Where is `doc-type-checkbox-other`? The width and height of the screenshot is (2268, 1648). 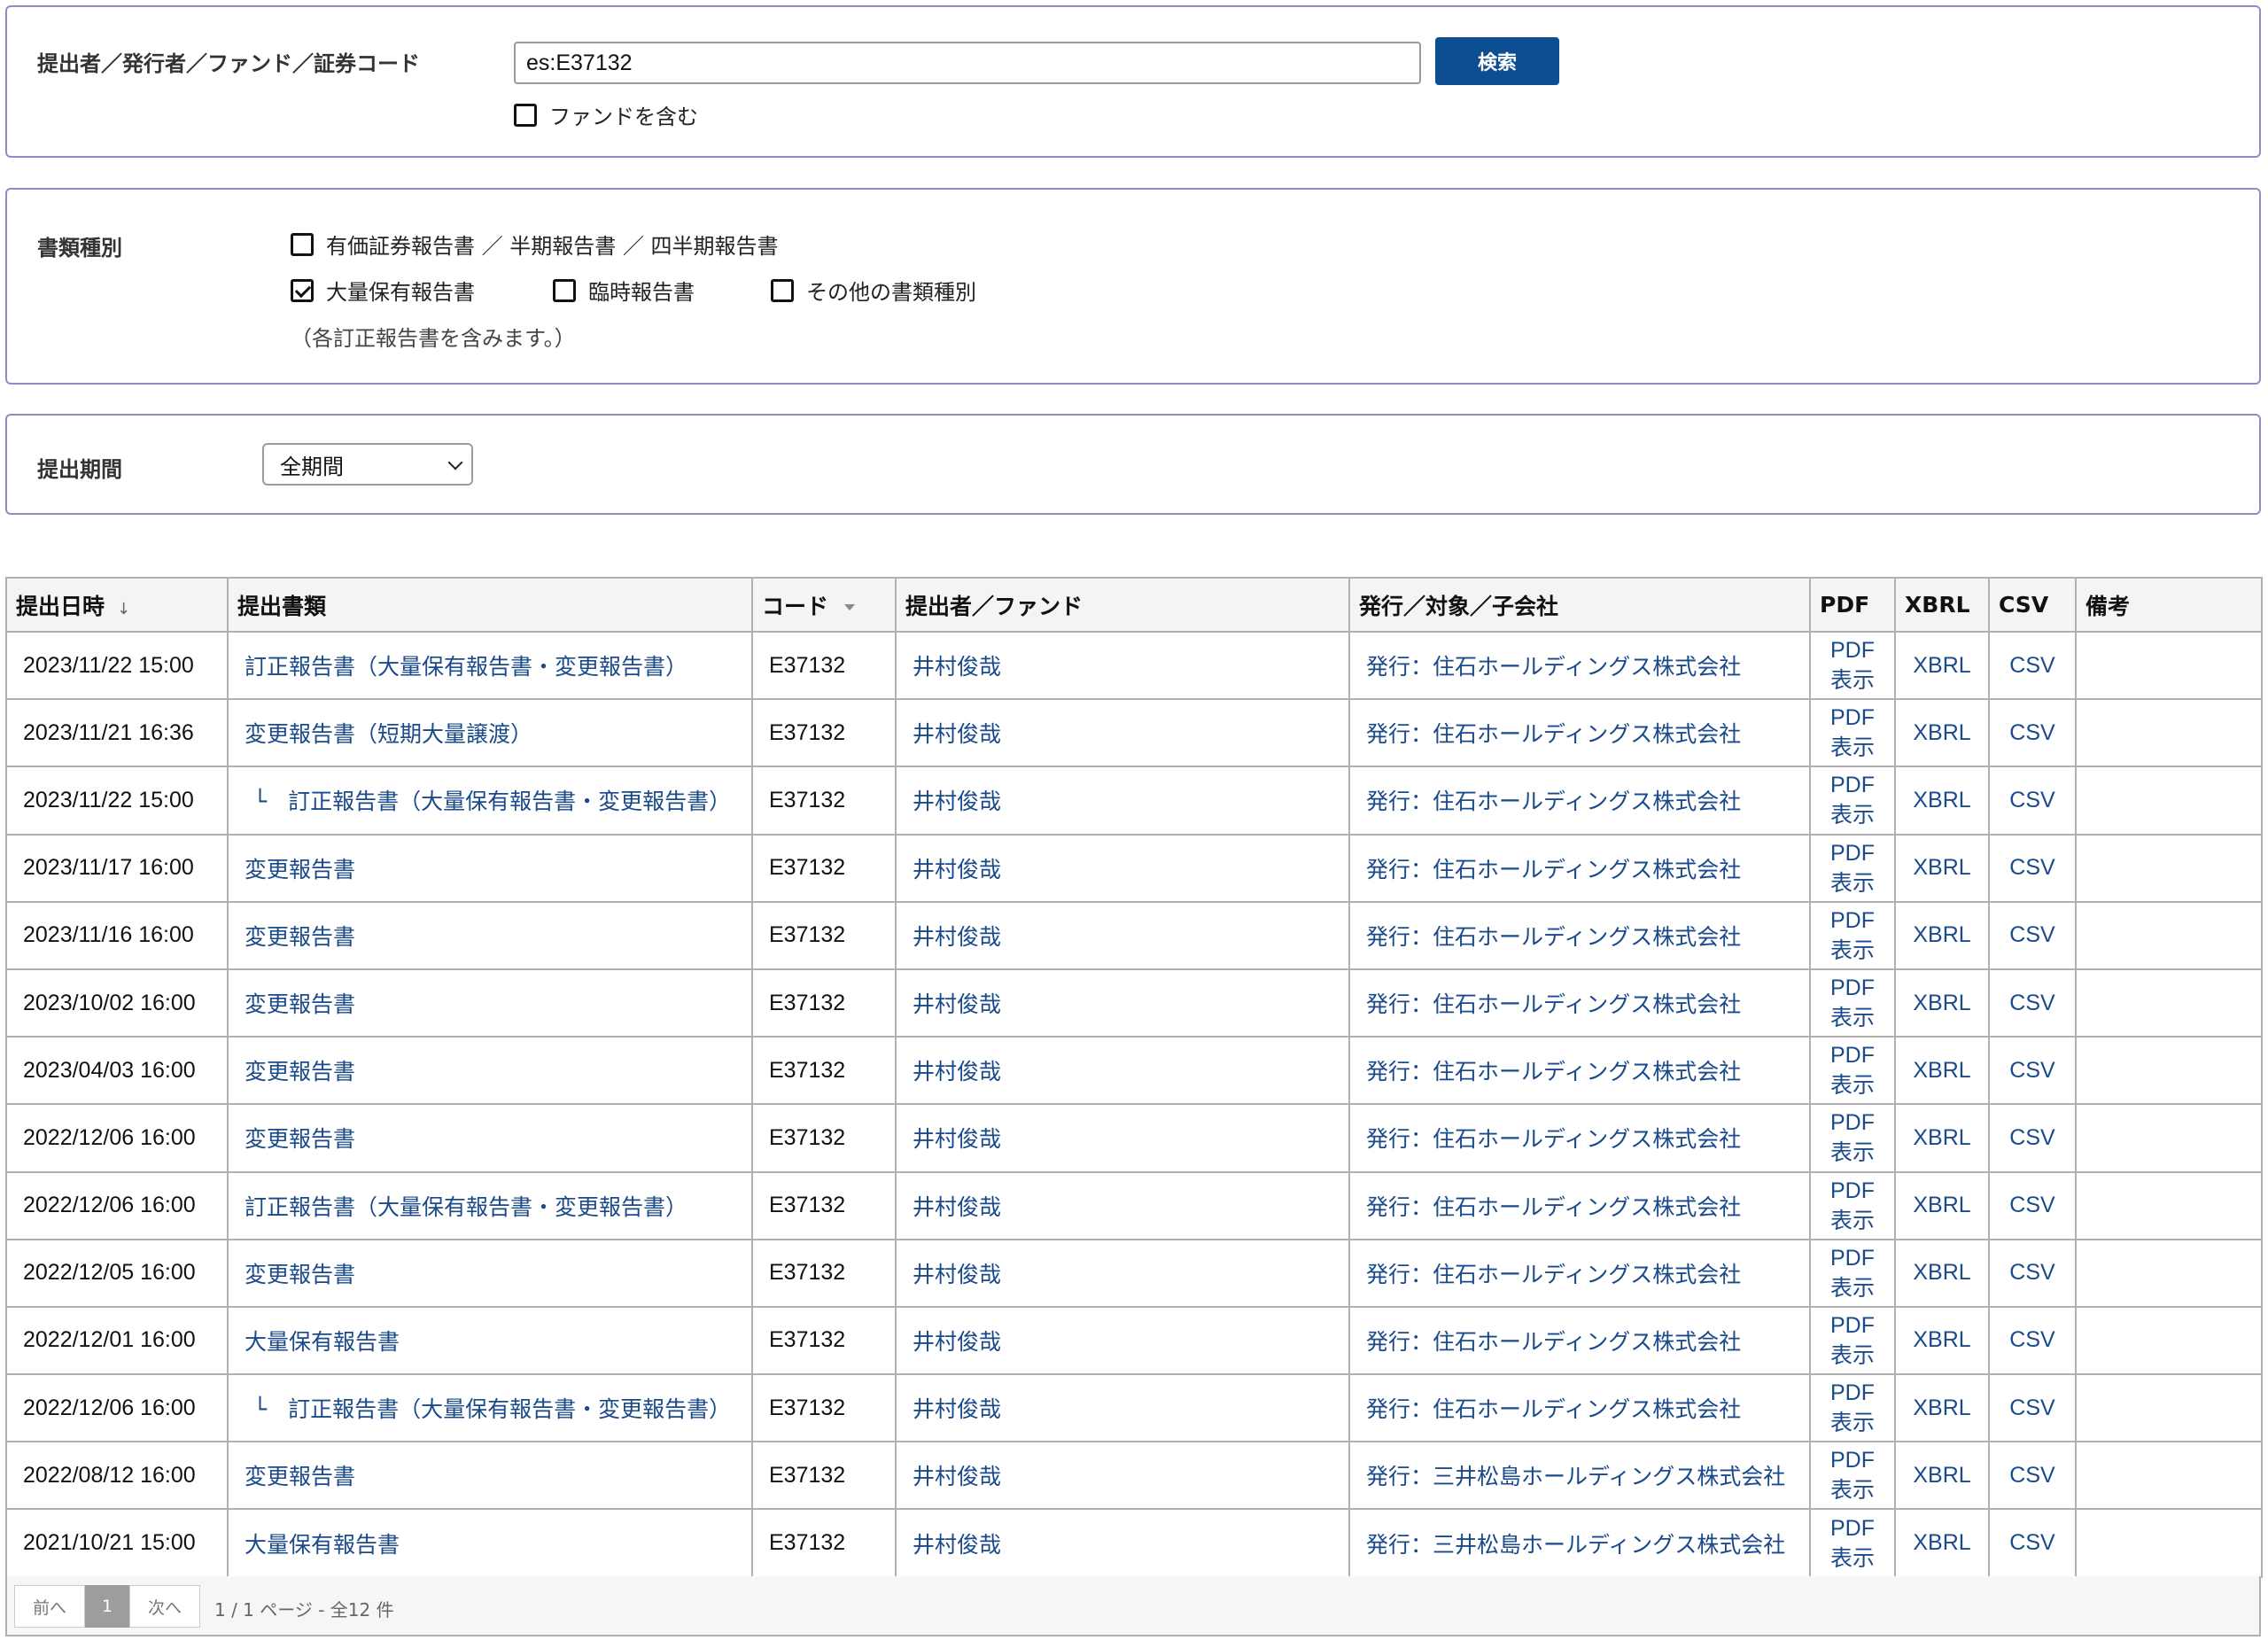
doc-type-checkbox-other is located at coordinates (782, 290).